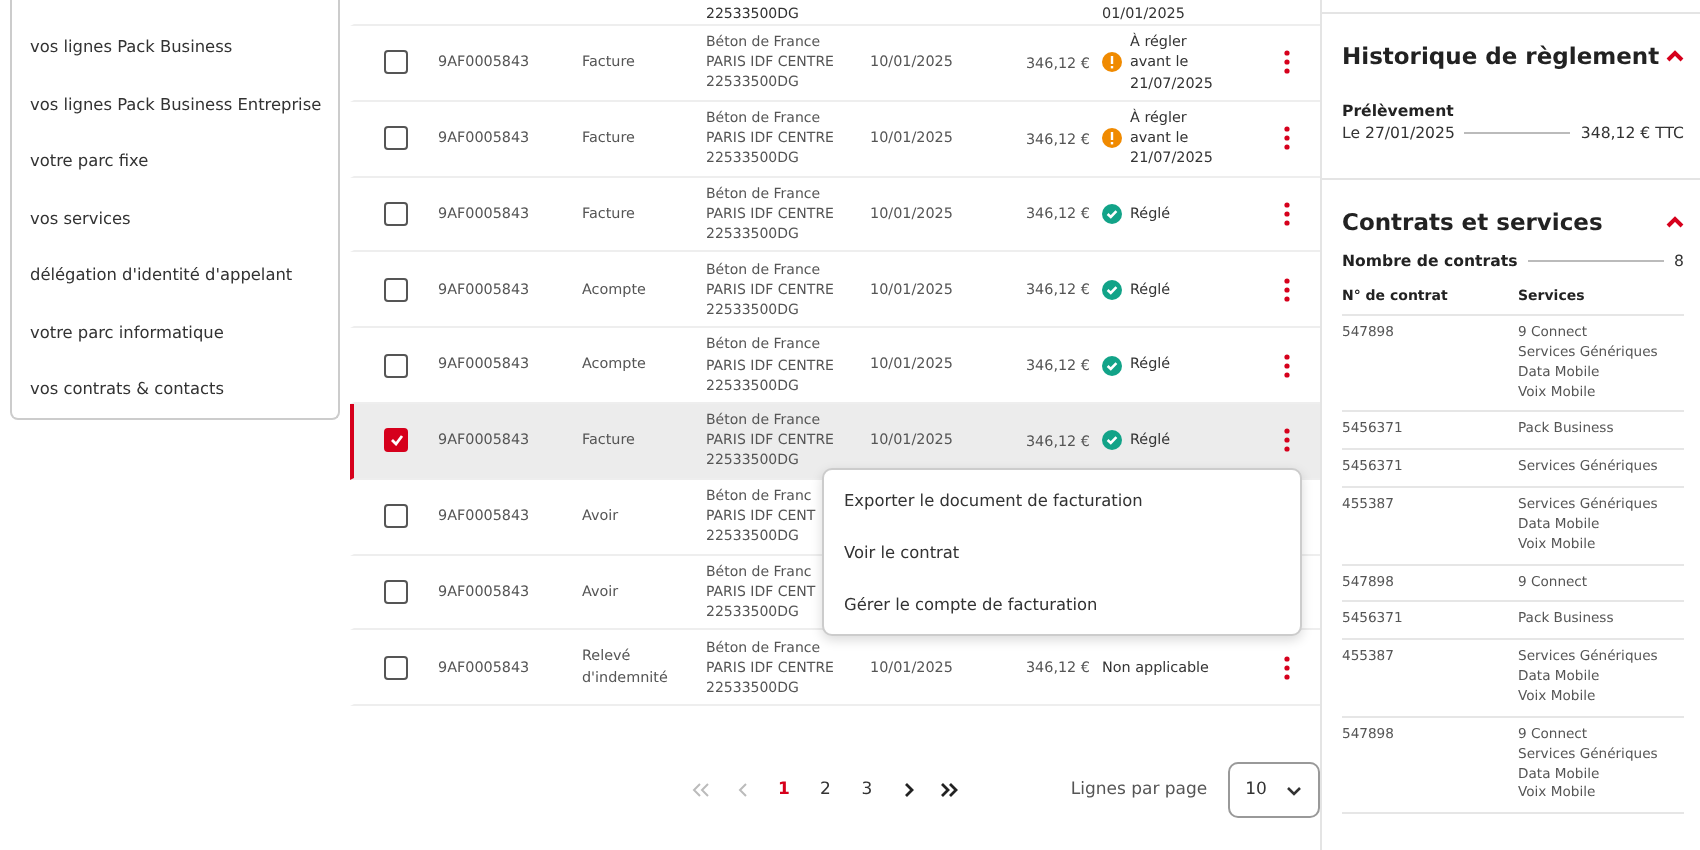 The image size is (1700, 850). I want to click on menu-item: votre parc informatique, so click(175, 331).